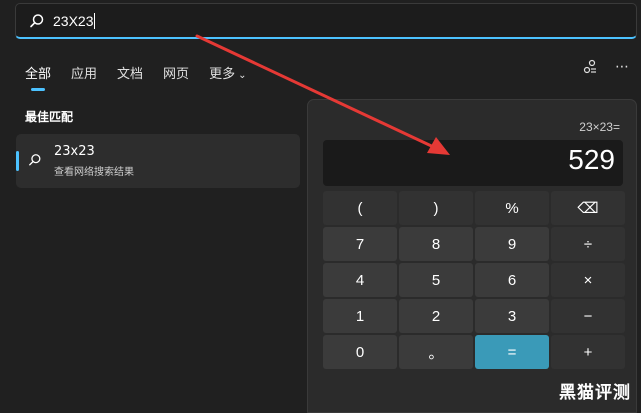 The height and width of the screenshot is (413, 641). Describe the element at coordinates (360, 244) in the screenshot. I see `key-7: 7` at that location.